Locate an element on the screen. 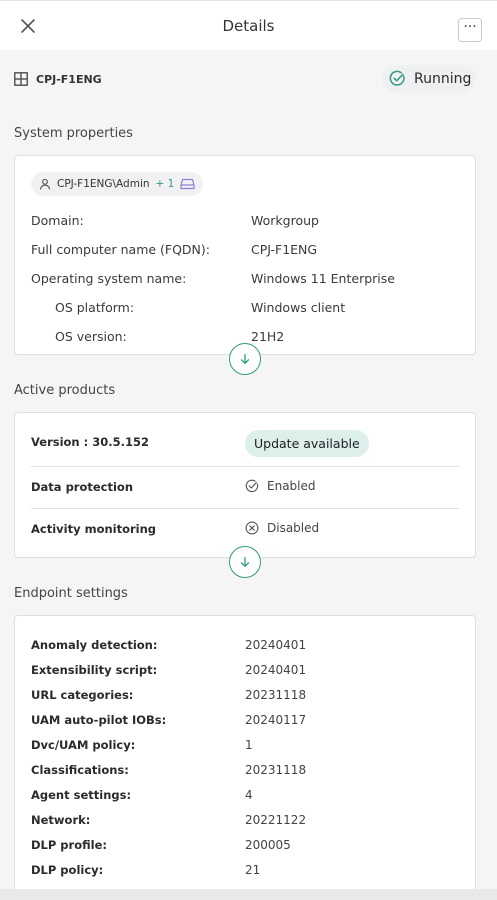 This screenshot has width=497, height=900. setting-label: DLP profile: is located at coordinates (69, 845).